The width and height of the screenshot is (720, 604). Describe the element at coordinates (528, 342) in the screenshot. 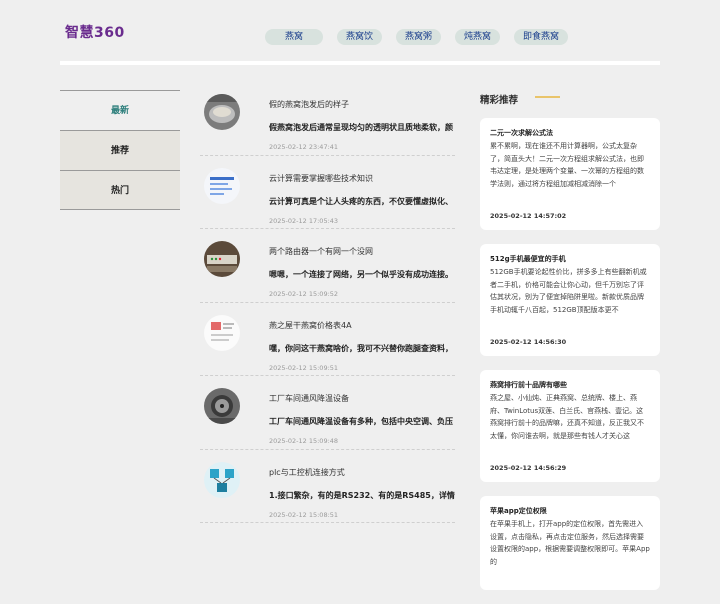

I see `recommend-card-time: 2025-02-12 14:56:30` at that location.